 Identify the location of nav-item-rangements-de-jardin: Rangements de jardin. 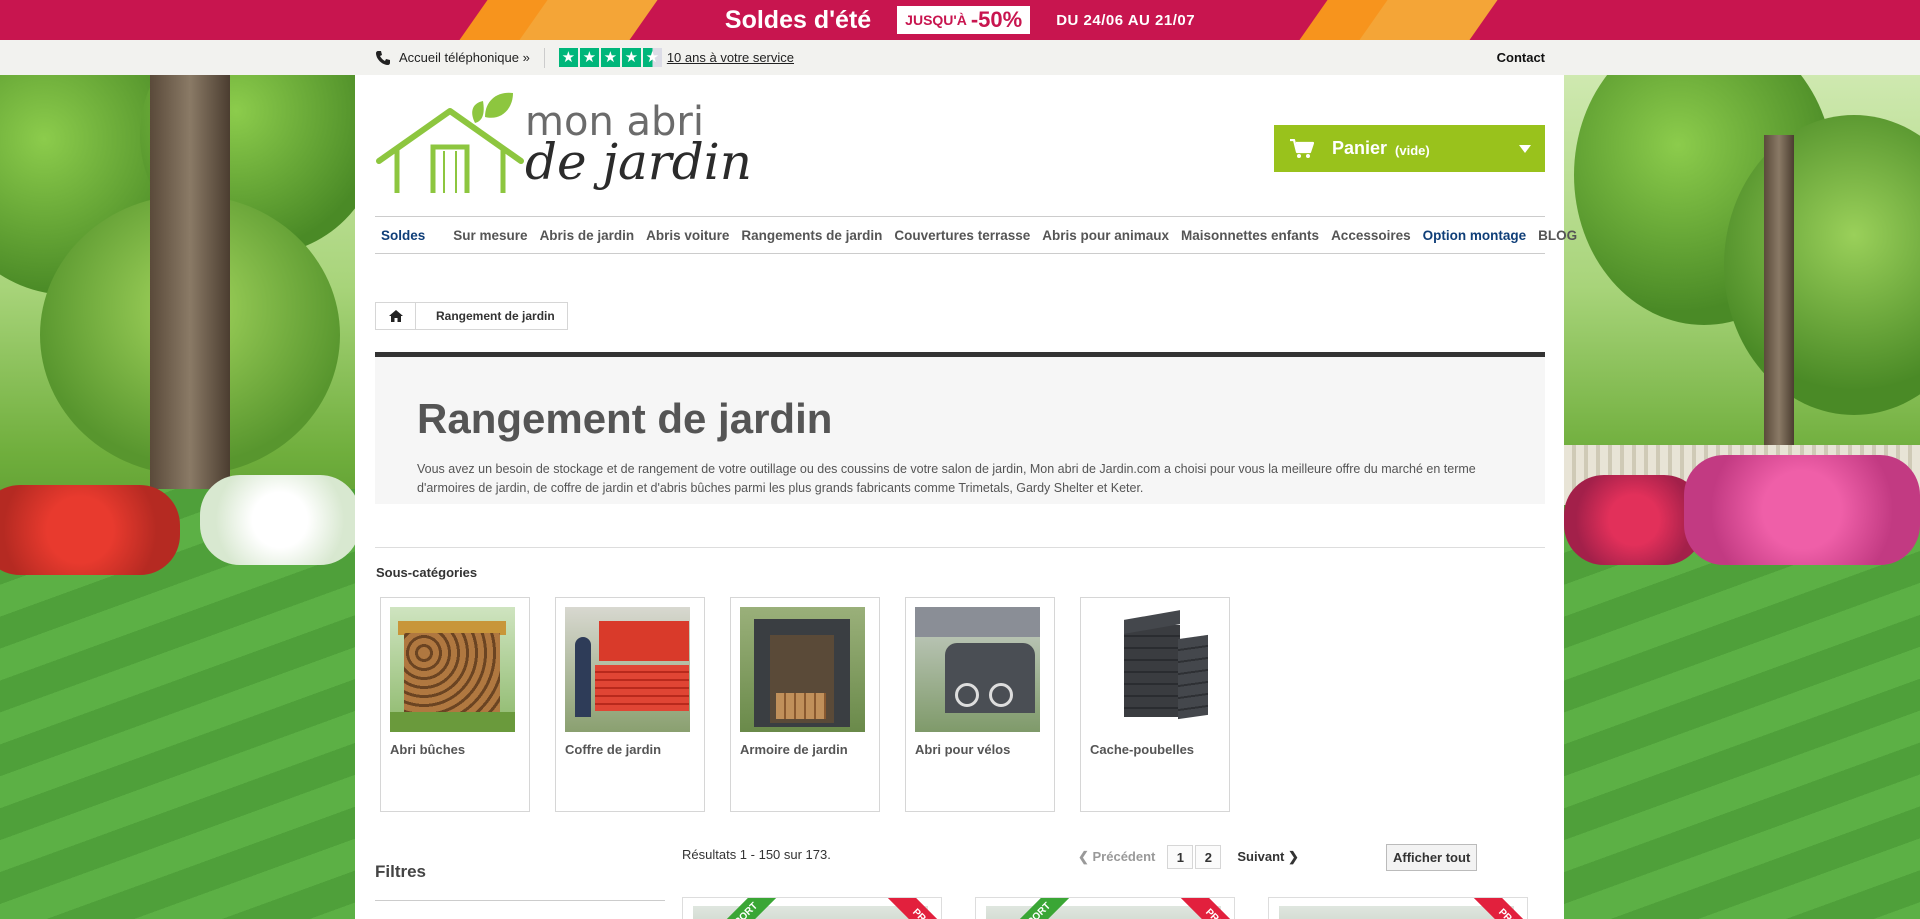
(811, 235).